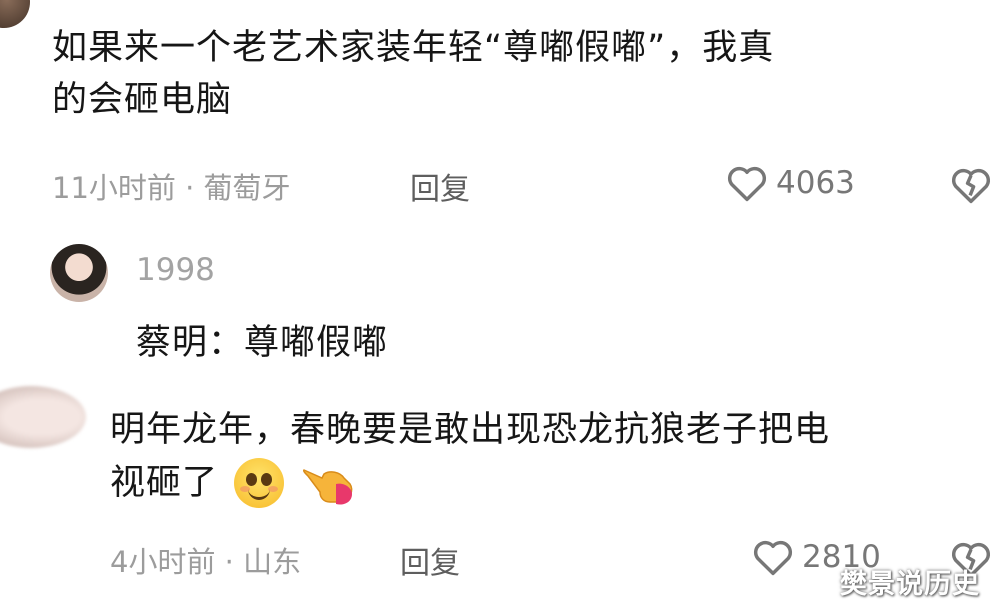 This screenshot has height=613, width=1000. I want to click on comment-text-line: 视砸了, so click(164, 483).